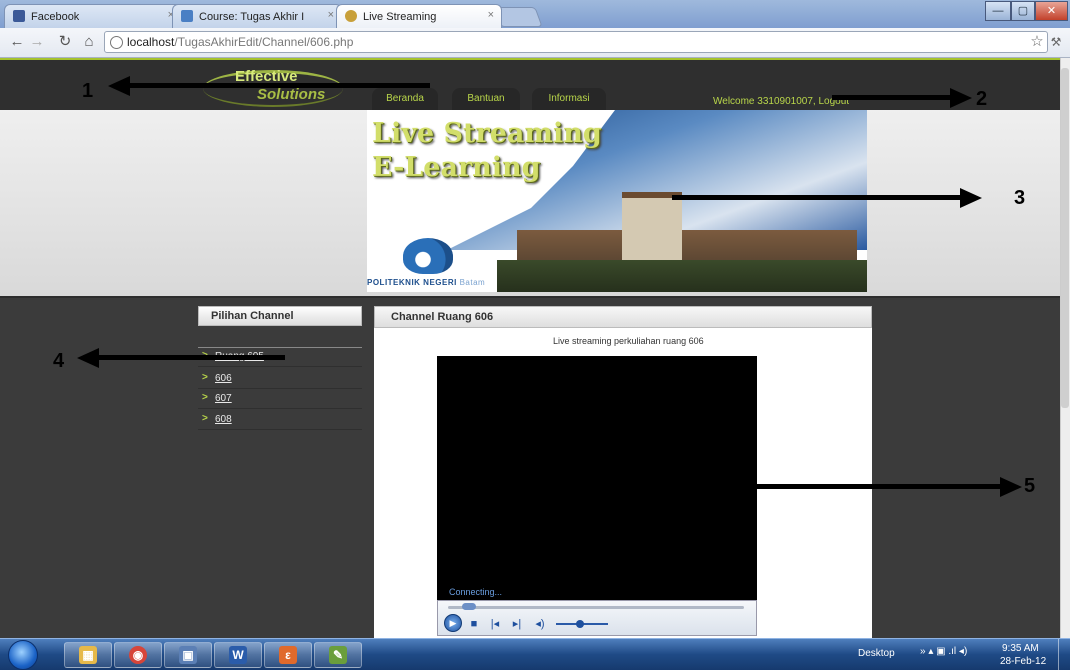 This screenshot has height=670, width=1070. I want to click on channel-item-607: > 607, so click(280, 400).